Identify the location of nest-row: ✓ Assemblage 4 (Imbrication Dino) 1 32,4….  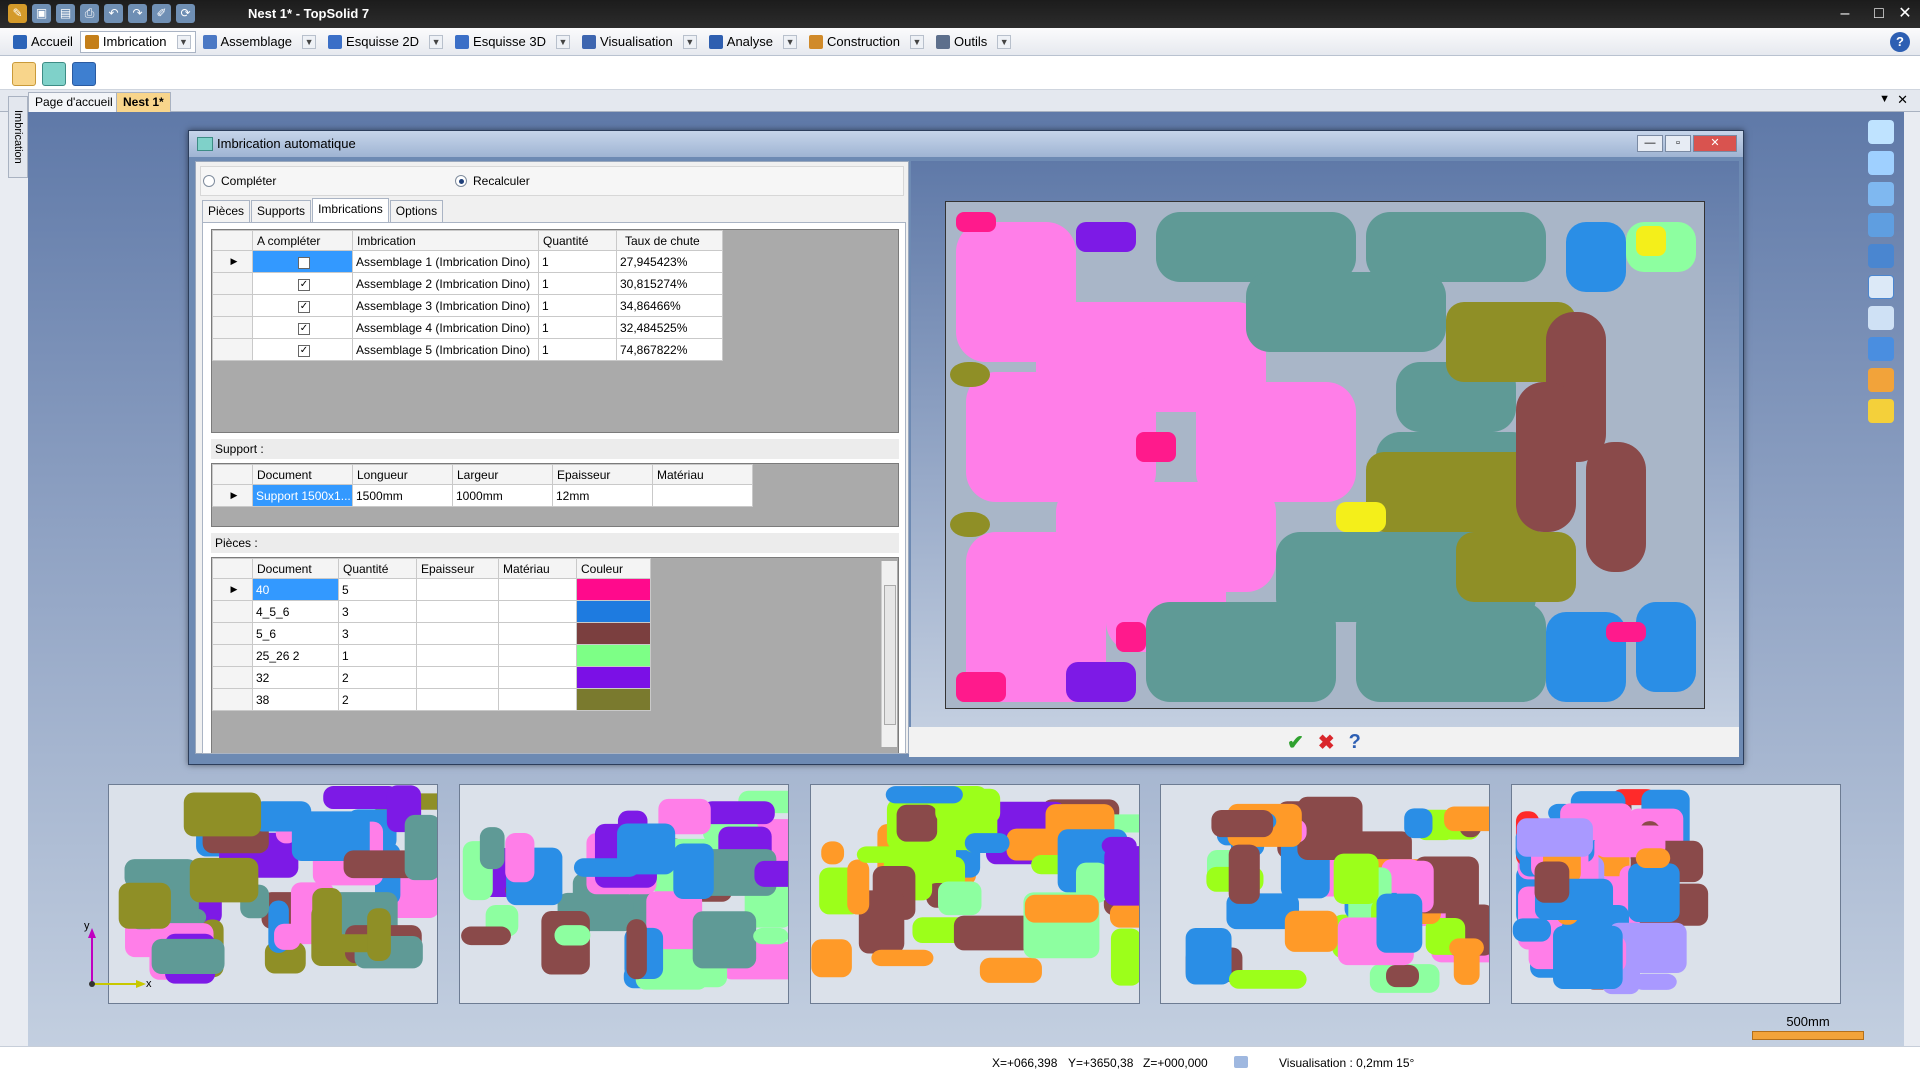
(467, 327).